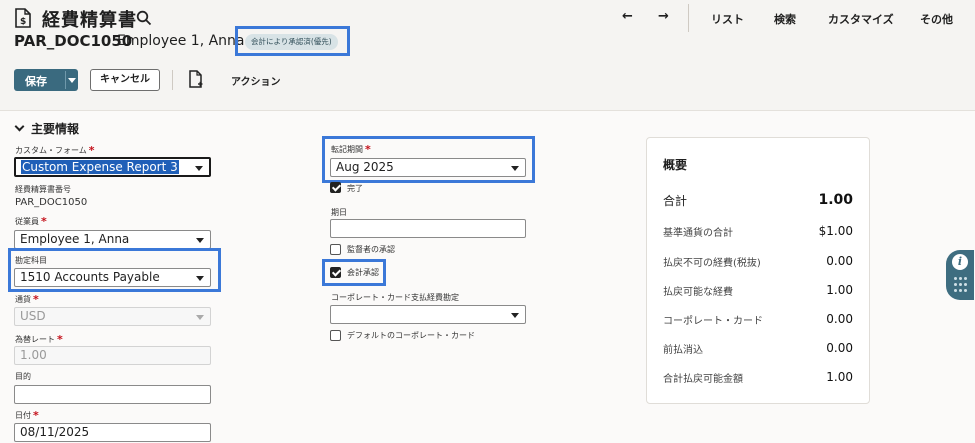 This screenshot has height=443, width=975. Describe the element at coordinates (363, 272) in the screenshot. I see `accounting-approval-label: 会計承認` at that location.